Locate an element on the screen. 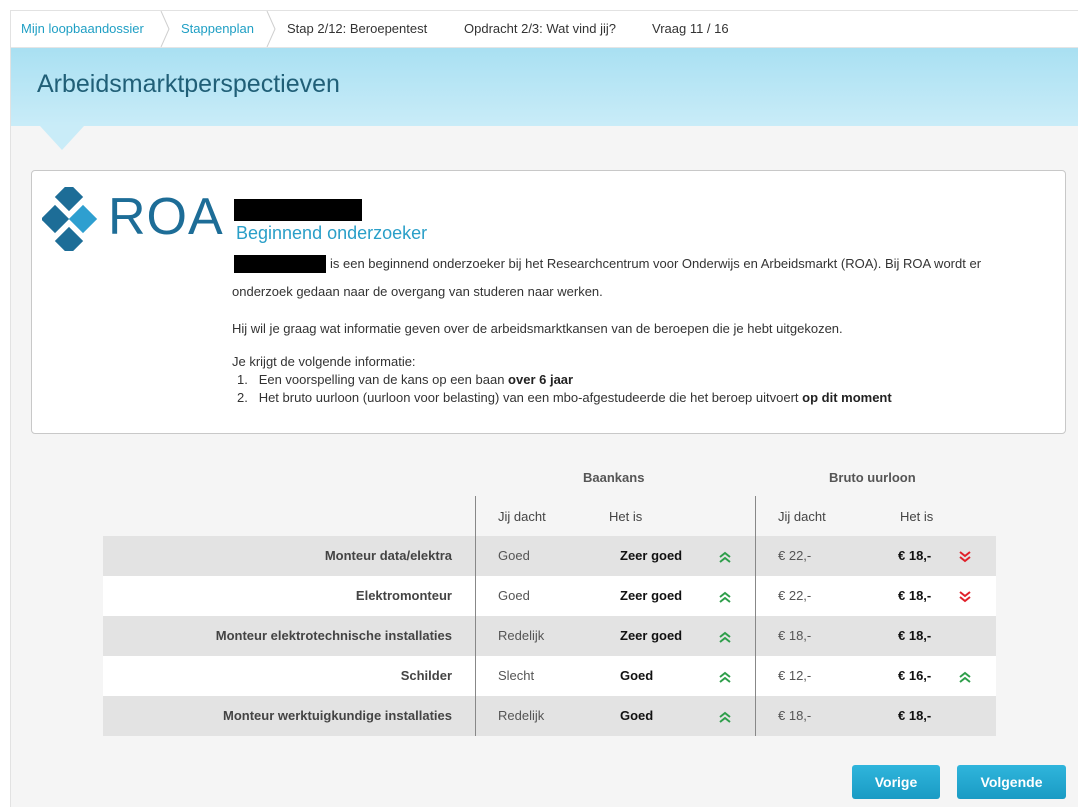  group-header-uurloon: Bruto uurloon is located at coordinates (872, 477).